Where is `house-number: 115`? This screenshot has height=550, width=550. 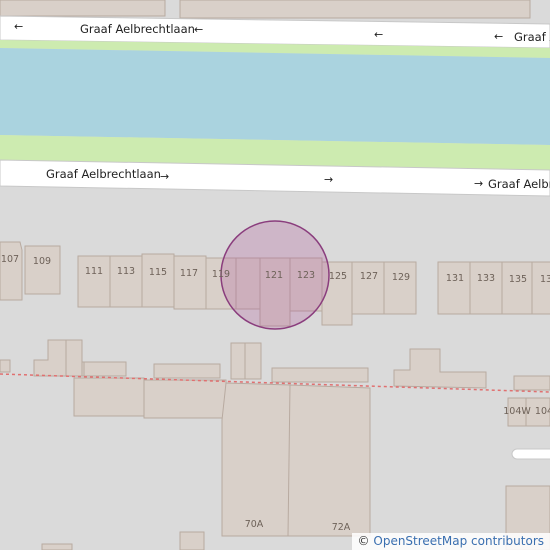
house-number: 115 is located at coordinates (158, 272).